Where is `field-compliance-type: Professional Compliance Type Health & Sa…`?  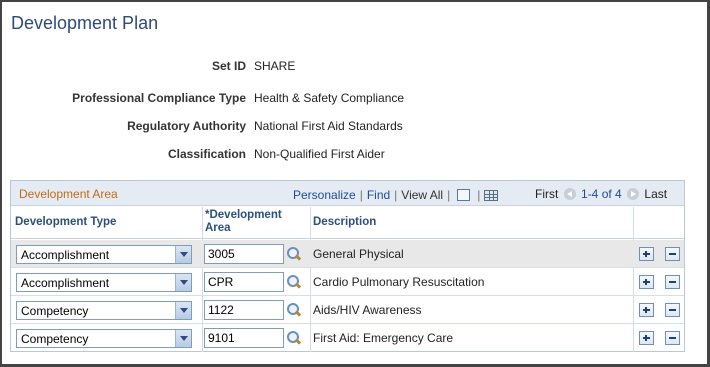
field-compliance-type: Professional Compliance Type Health & Sa… is located at coordinates (202, 99).